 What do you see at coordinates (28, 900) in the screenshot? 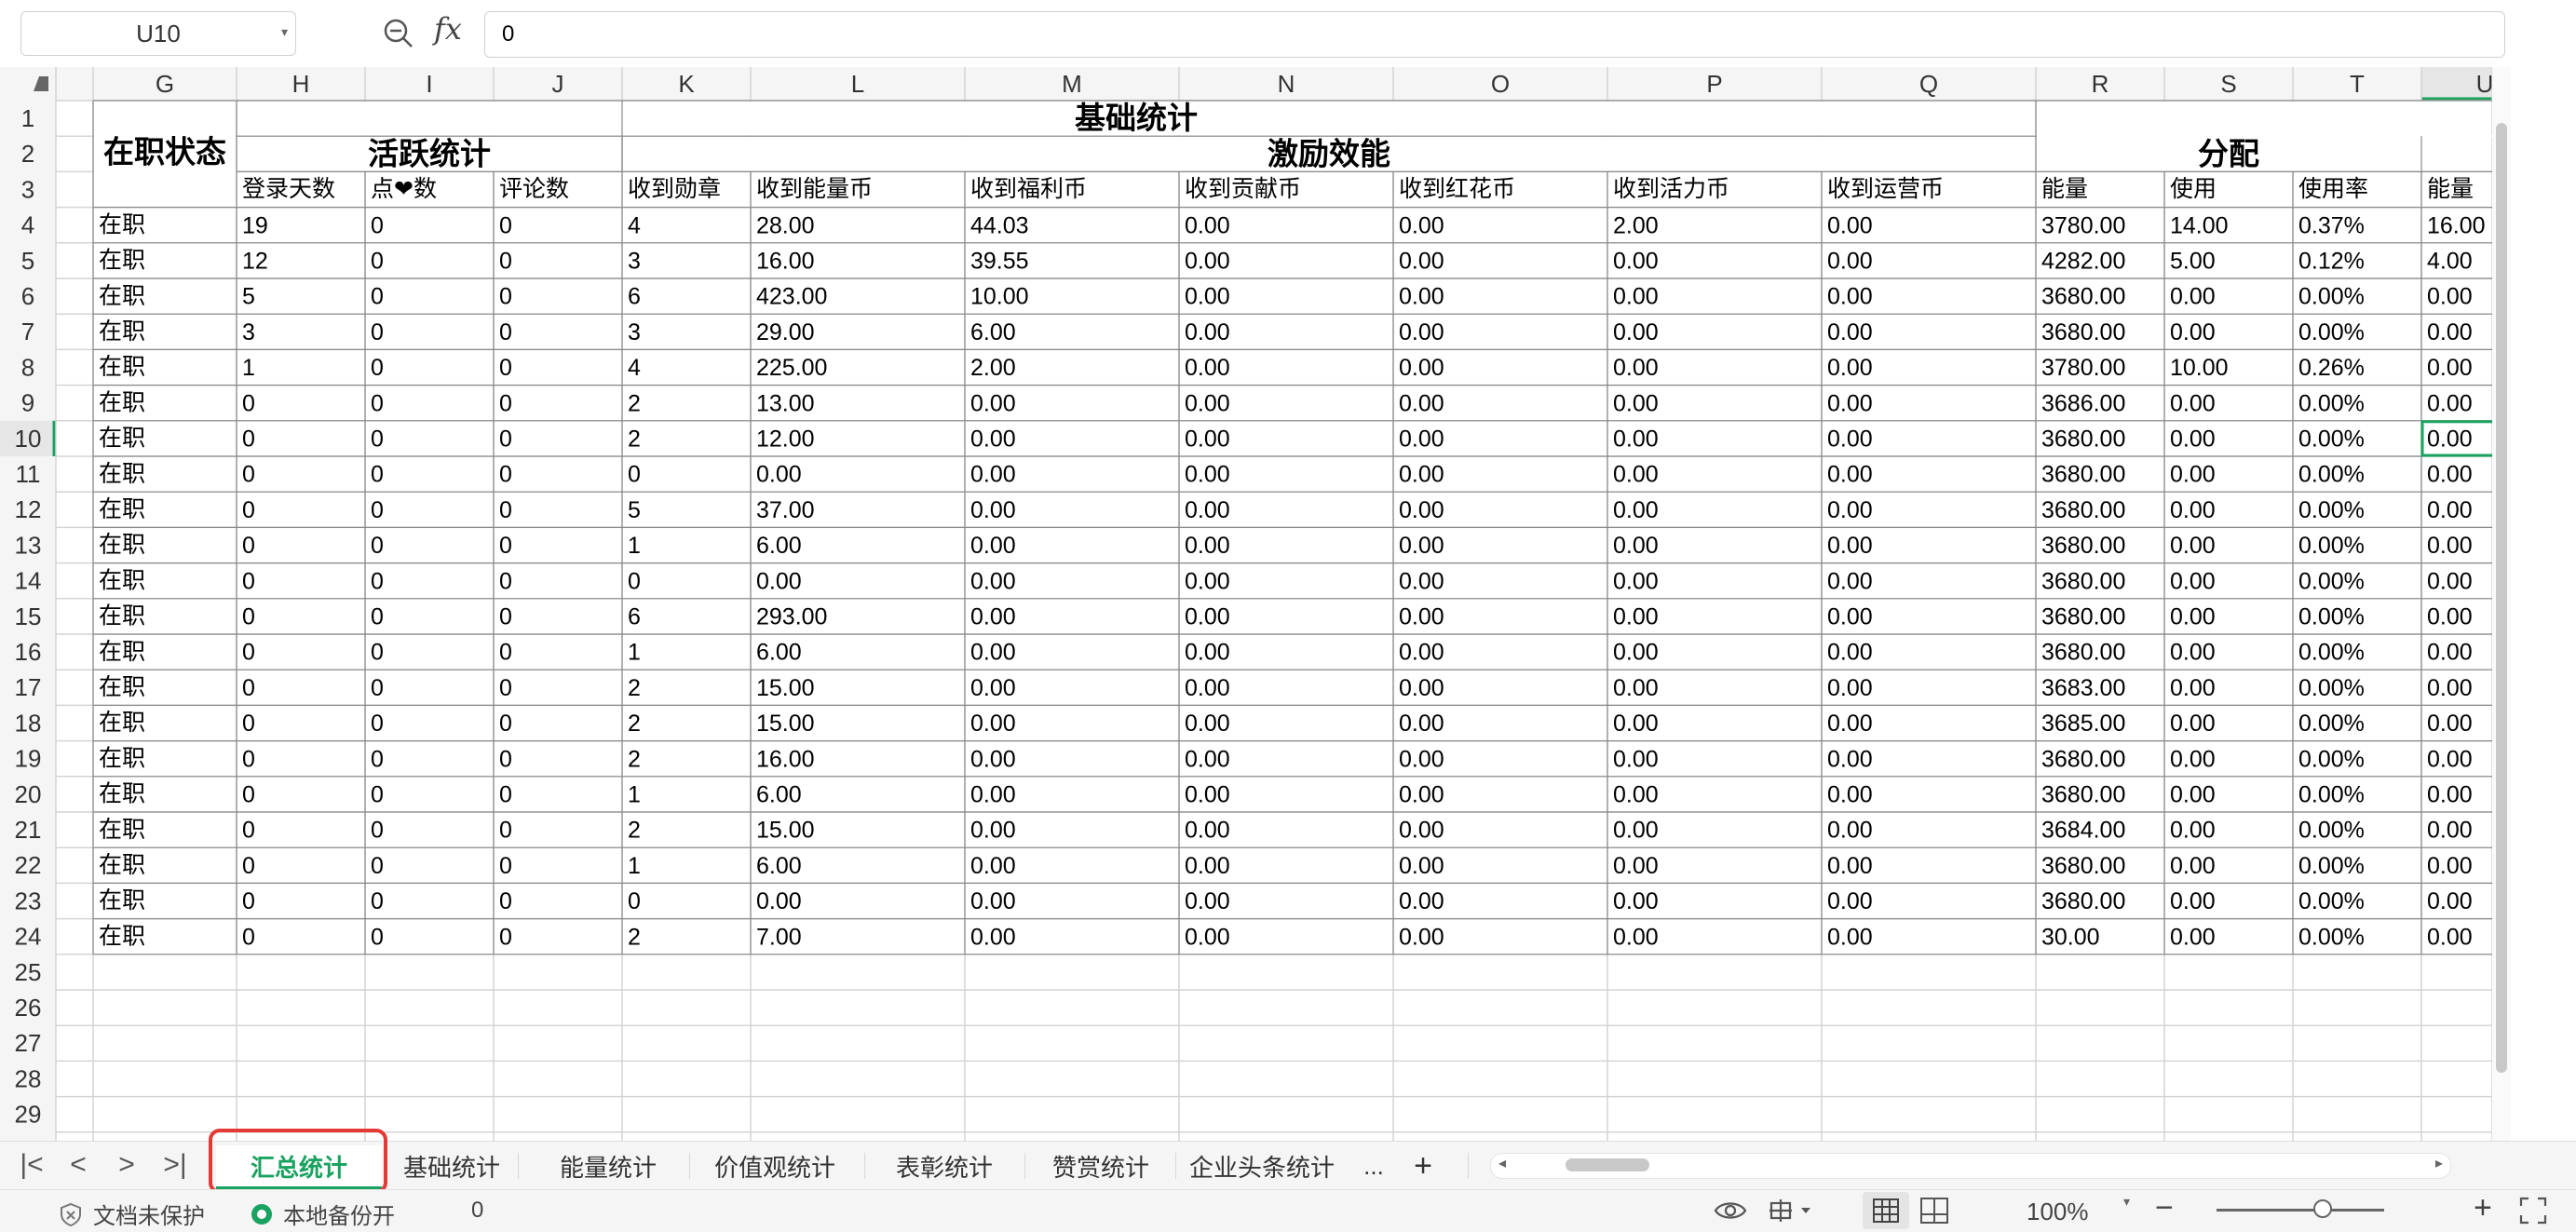
I see `row-header-23: 23` at bounding box center [28, 900].